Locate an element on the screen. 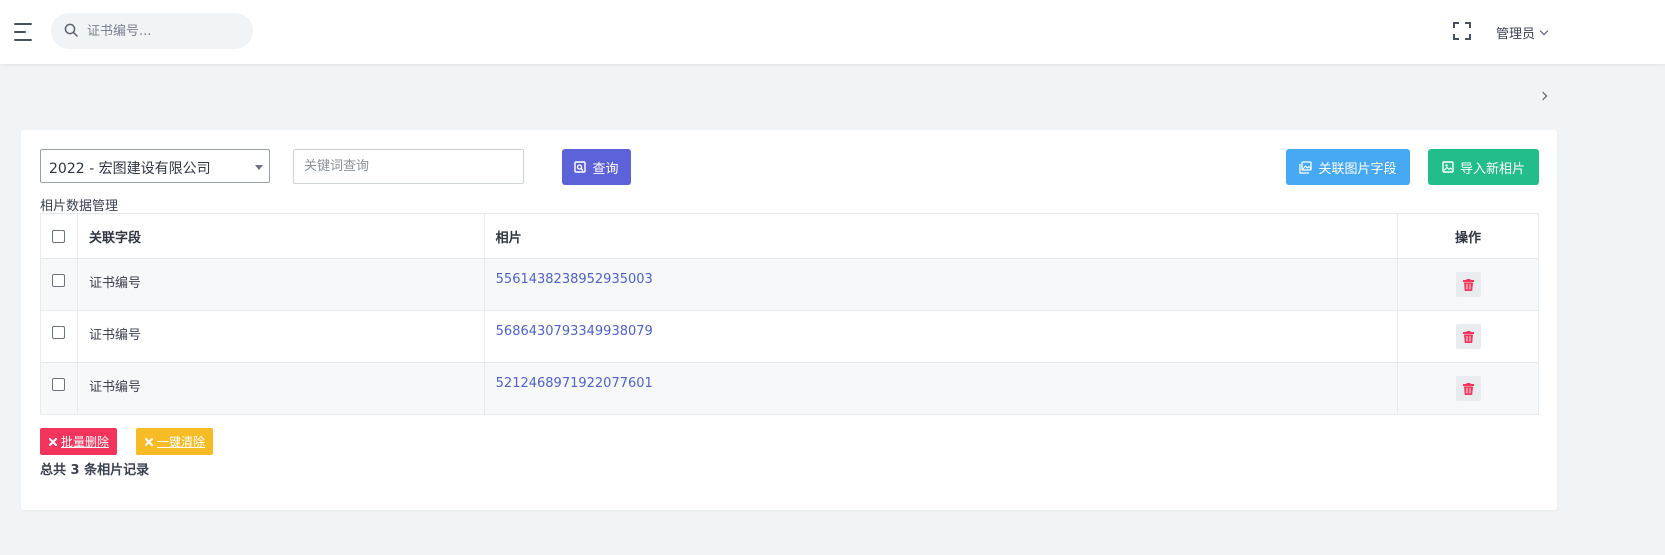 Image resolution: width=1665 pixels, height=555 pixels. header-select-cell is located at coordinates (59, 236).